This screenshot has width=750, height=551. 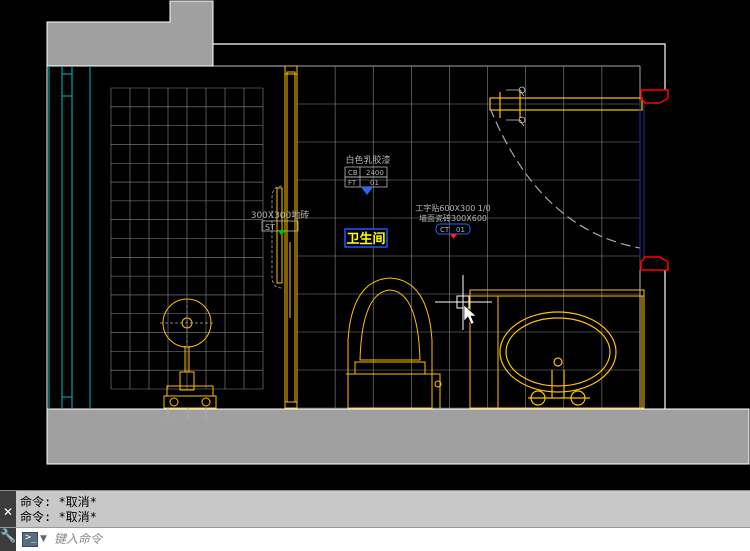 What do you see at coordinates (270, 227) in the screenshot?
I see `tile-note-left-tag: ST` at bounding box center [270, 227].